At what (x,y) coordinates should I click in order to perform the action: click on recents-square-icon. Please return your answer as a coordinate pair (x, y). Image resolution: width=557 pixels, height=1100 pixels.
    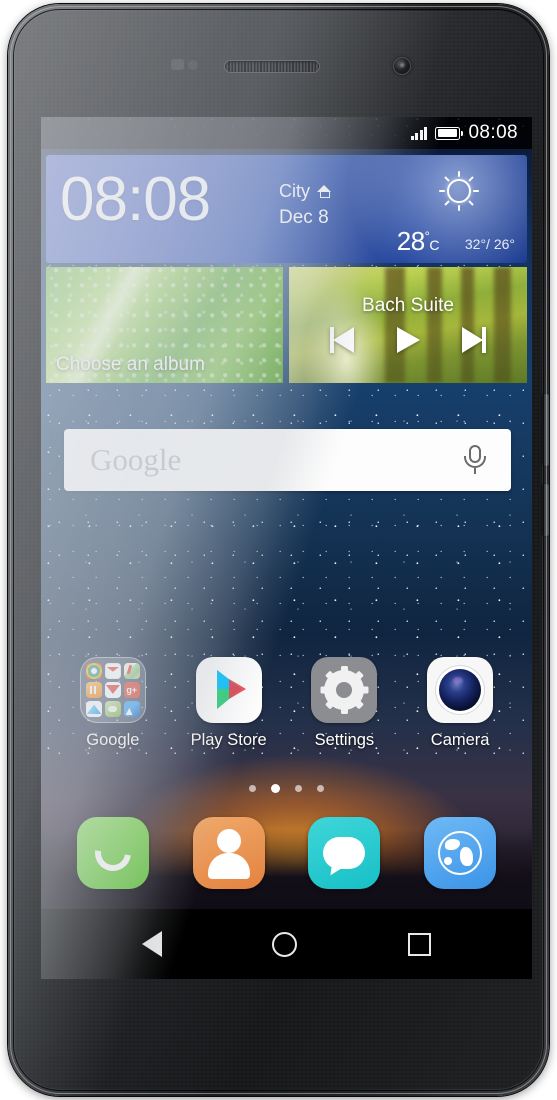
    Looking at the image, I should click on (419, 944).